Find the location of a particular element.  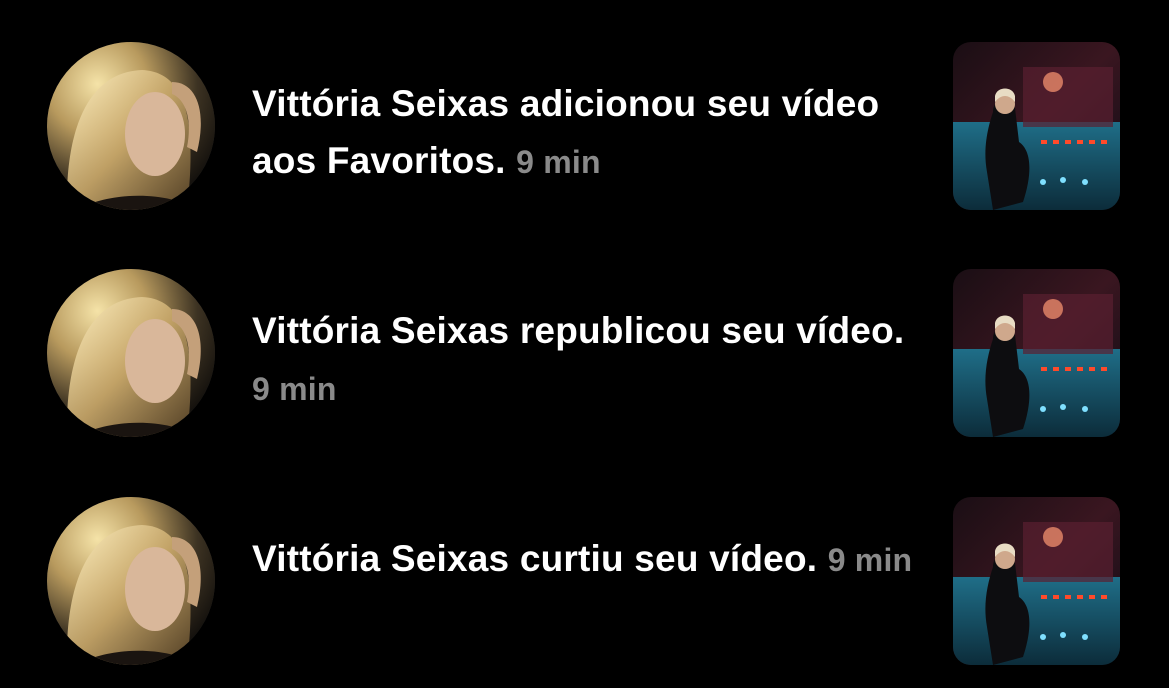

notification-message: Vittória Seixas curtiu seu vídeo. is located at coordinates (535, 558).